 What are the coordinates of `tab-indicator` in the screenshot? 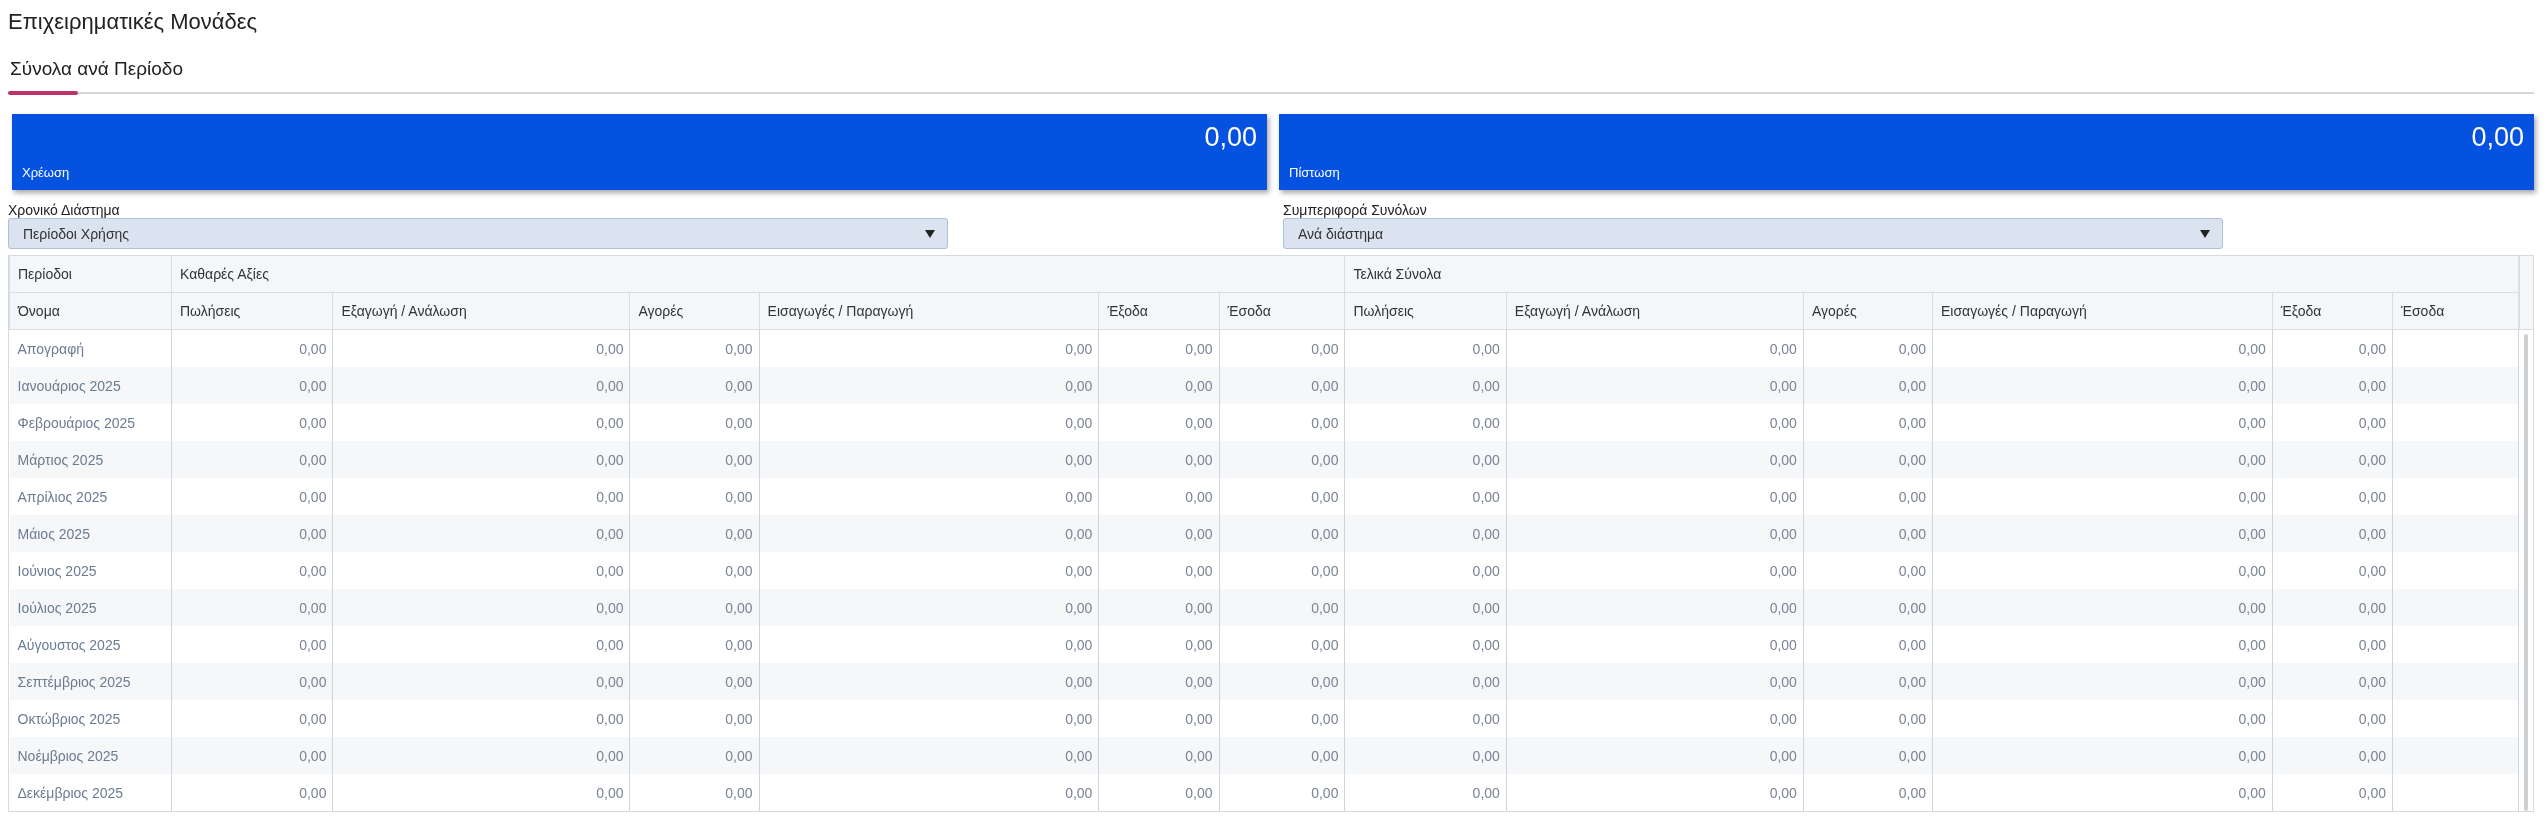 It's located at (43, 93).